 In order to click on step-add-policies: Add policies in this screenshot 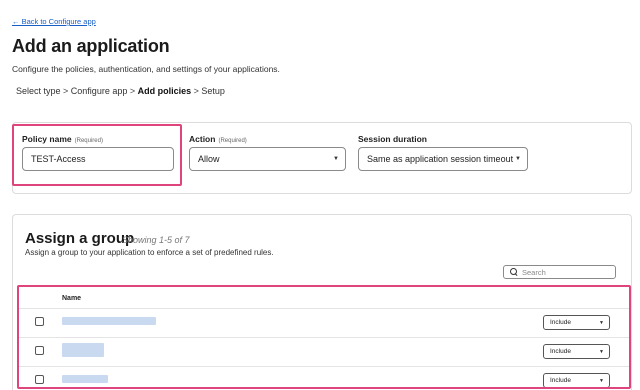, I will do `click(165, 91)`.